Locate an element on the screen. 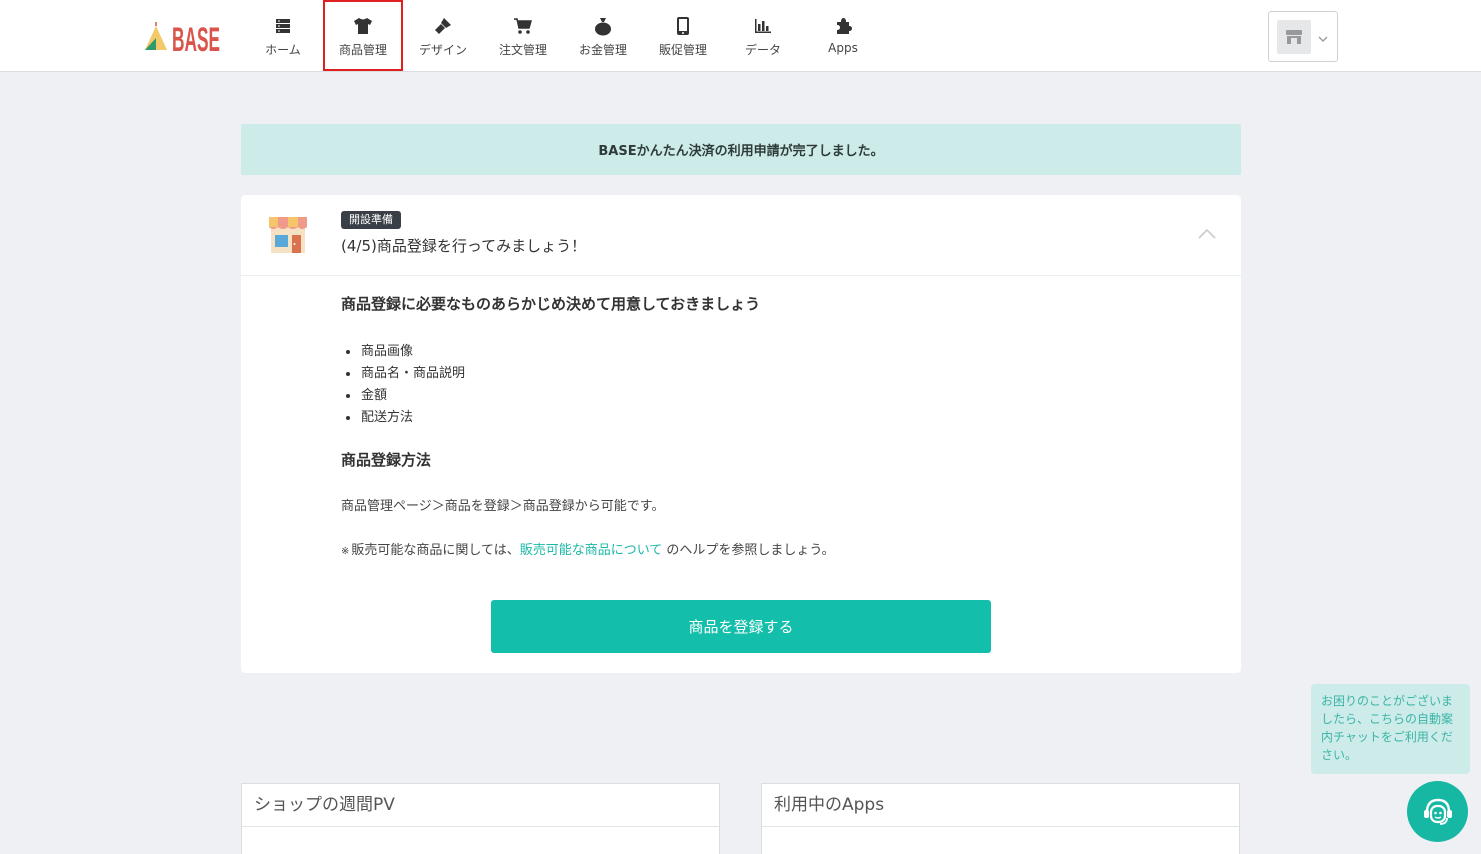 The image size is (1481, 854). apps-in-use-panel: 利用中のApps is located at coordinates (1000, 818).